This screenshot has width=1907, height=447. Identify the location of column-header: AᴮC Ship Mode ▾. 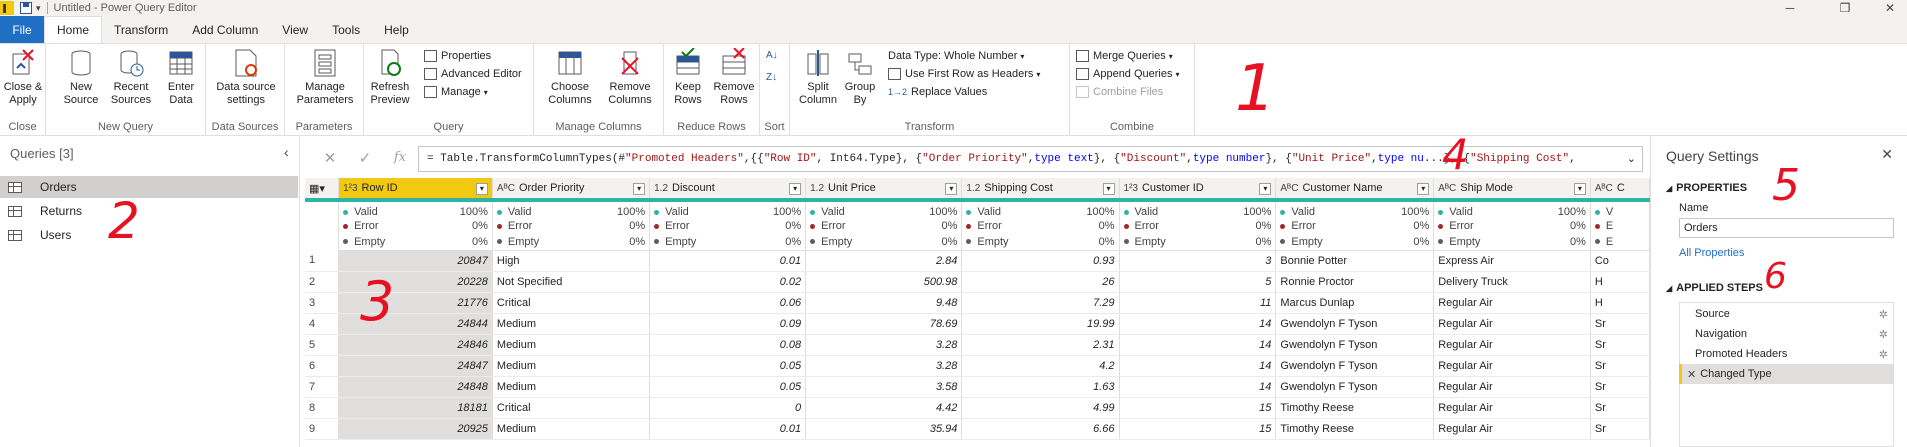
(1512, 190).